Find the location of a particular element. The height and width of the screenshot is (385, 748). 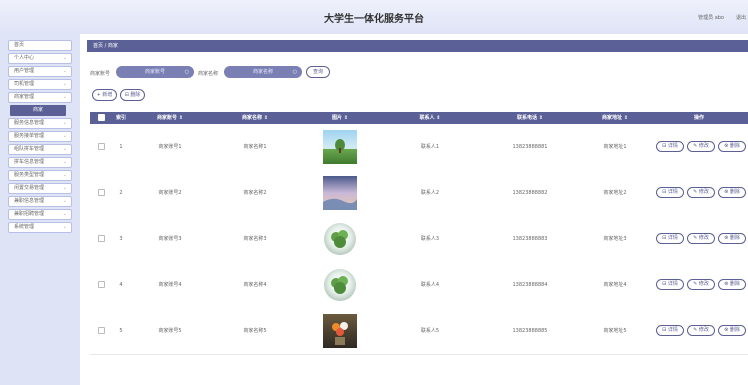

merchant-account: 商家账号3 is located at coordinates (170, 239).